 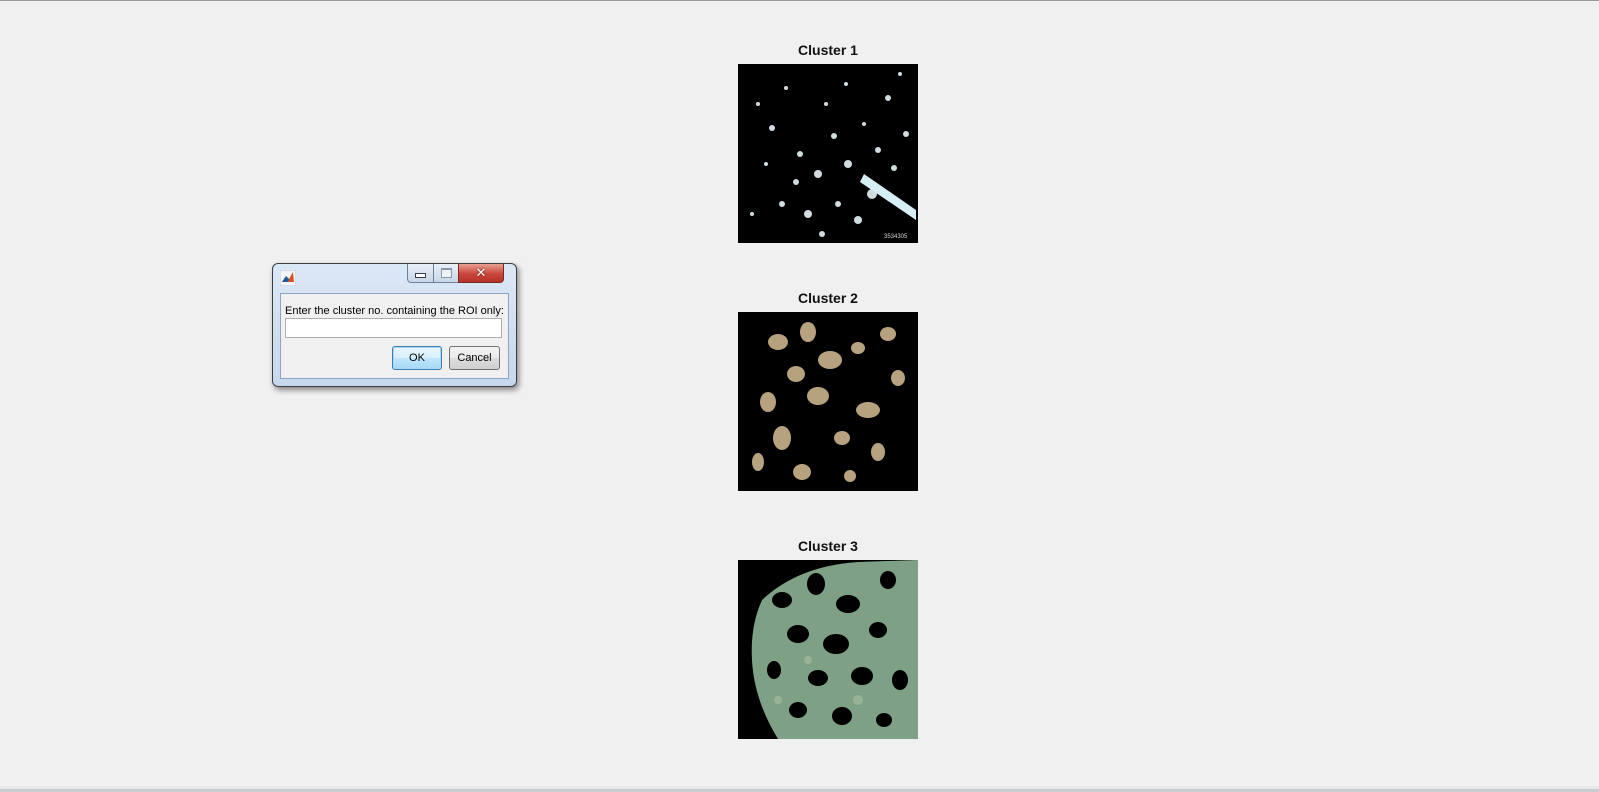 I want to click on cluster-1-title: Cluster 1, so click(x=828, y=50).